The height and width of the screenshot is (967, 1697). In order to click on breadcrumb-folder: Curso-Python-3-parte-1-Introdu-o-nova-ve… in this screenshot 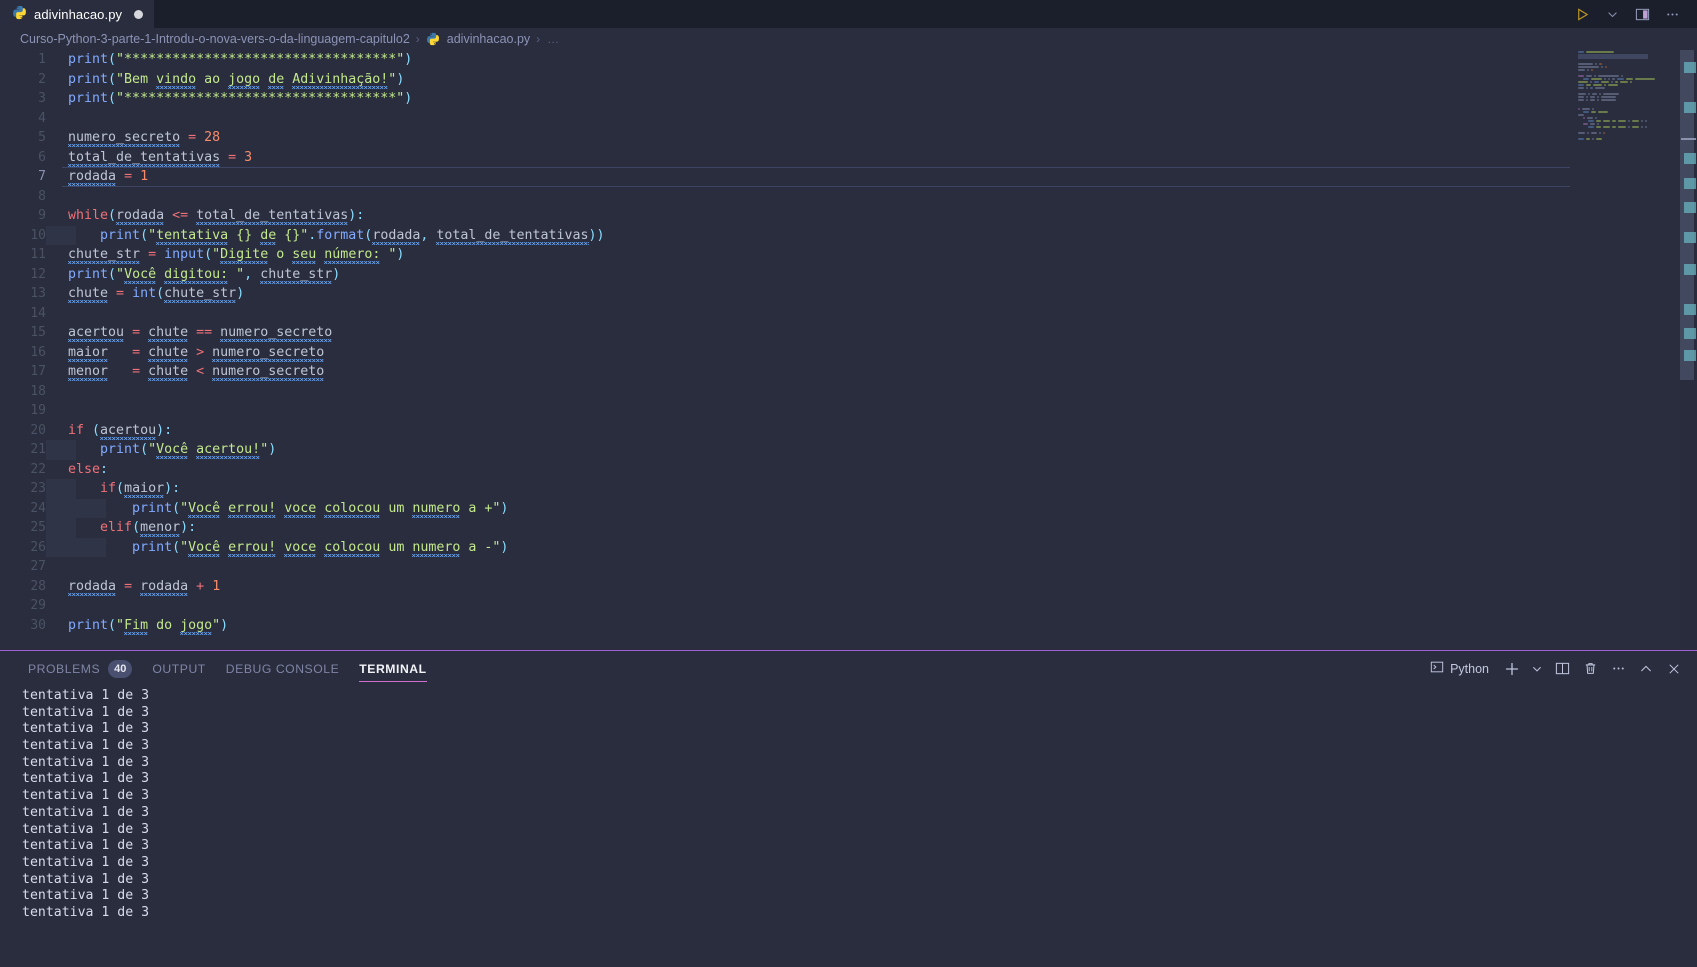, I will do `click(215, 39)`.